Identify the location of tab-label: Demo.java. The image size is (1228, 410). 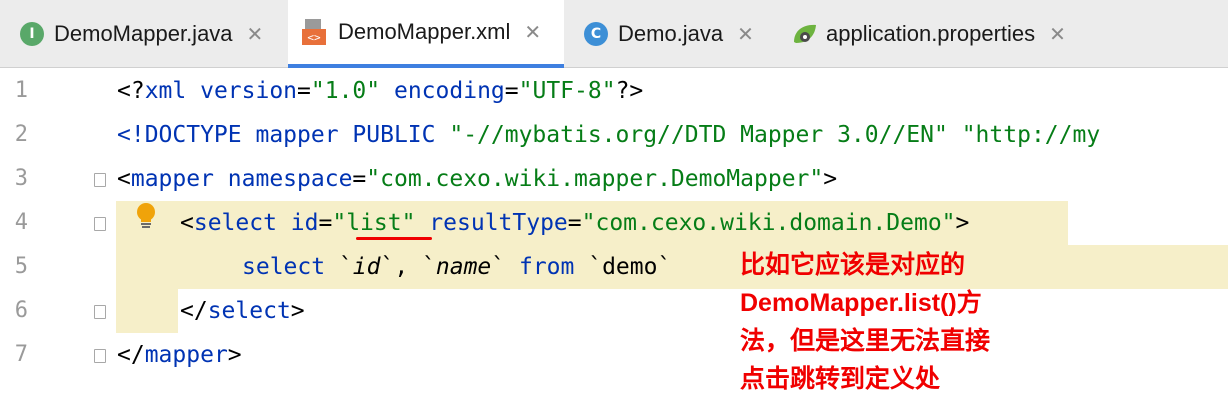
(671, 33).